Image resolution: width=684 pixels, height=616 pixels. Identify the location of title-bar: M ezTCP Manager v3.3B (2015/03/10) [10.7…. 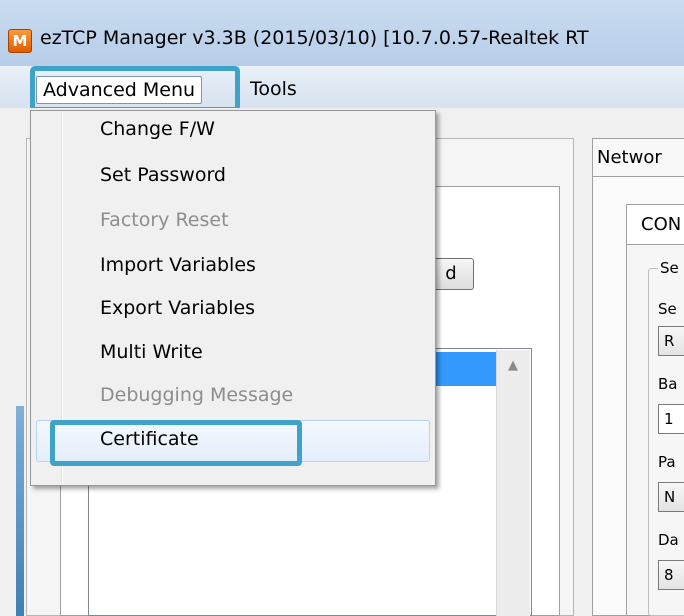
(342, 33).